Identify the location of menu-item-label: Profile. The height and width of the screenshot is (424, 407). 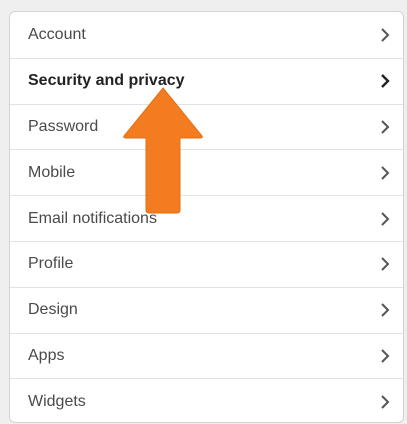
(51, 264).